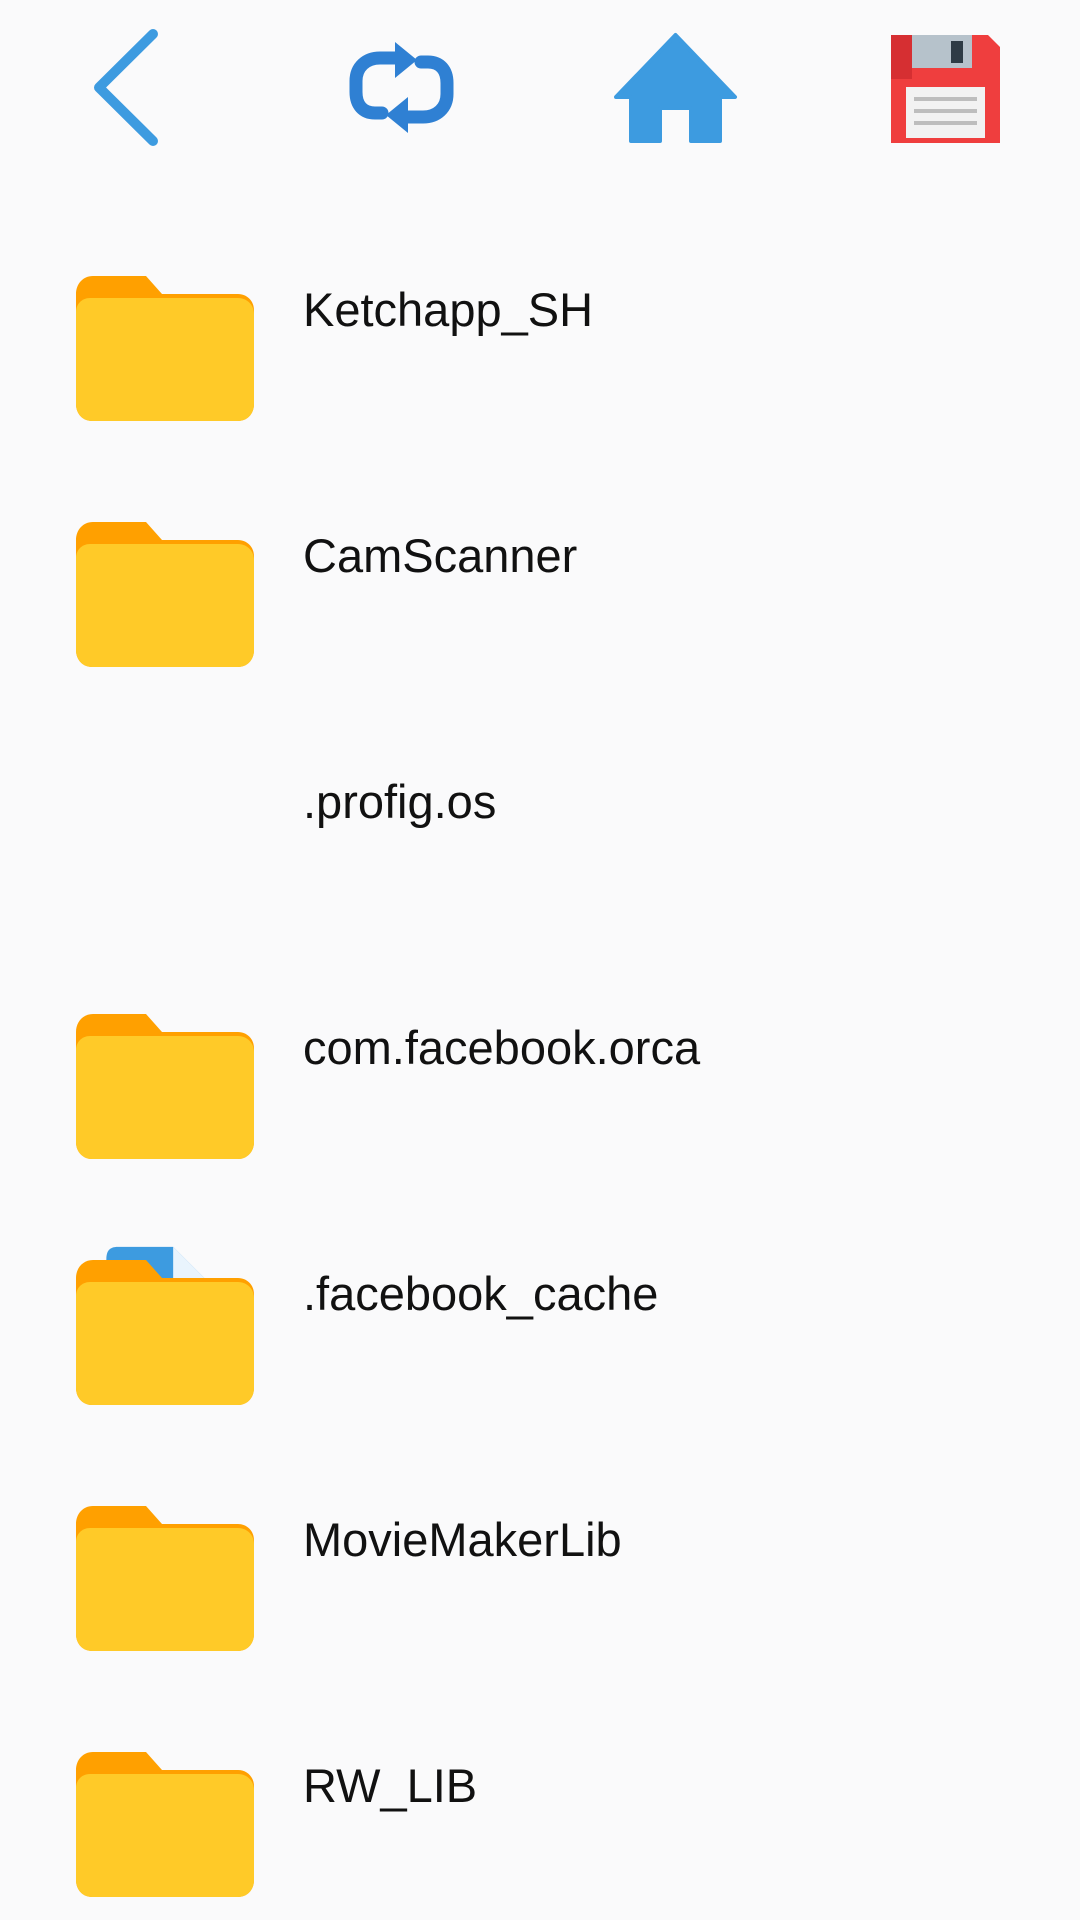 The width and height of the screenshot is (1080, 1920). I want to click on list-item: CamScanner, so click(540, 575).